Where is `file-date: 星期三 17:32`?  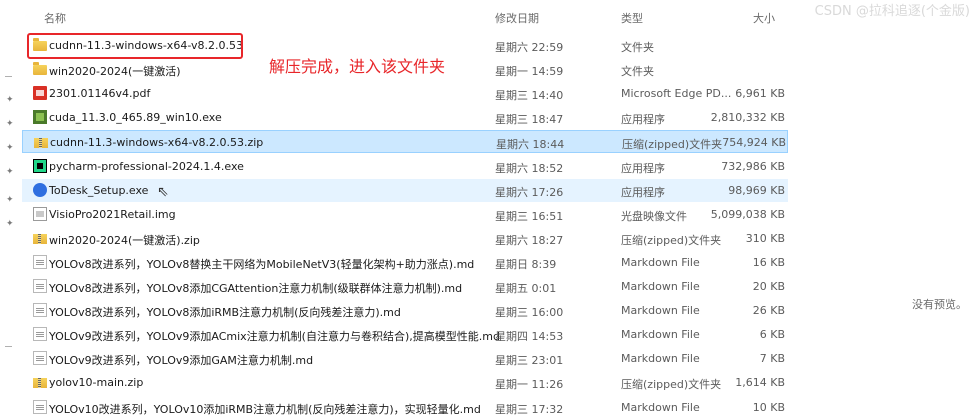 file-date: 星期三 17:32 is located at coordinates (529, 409).